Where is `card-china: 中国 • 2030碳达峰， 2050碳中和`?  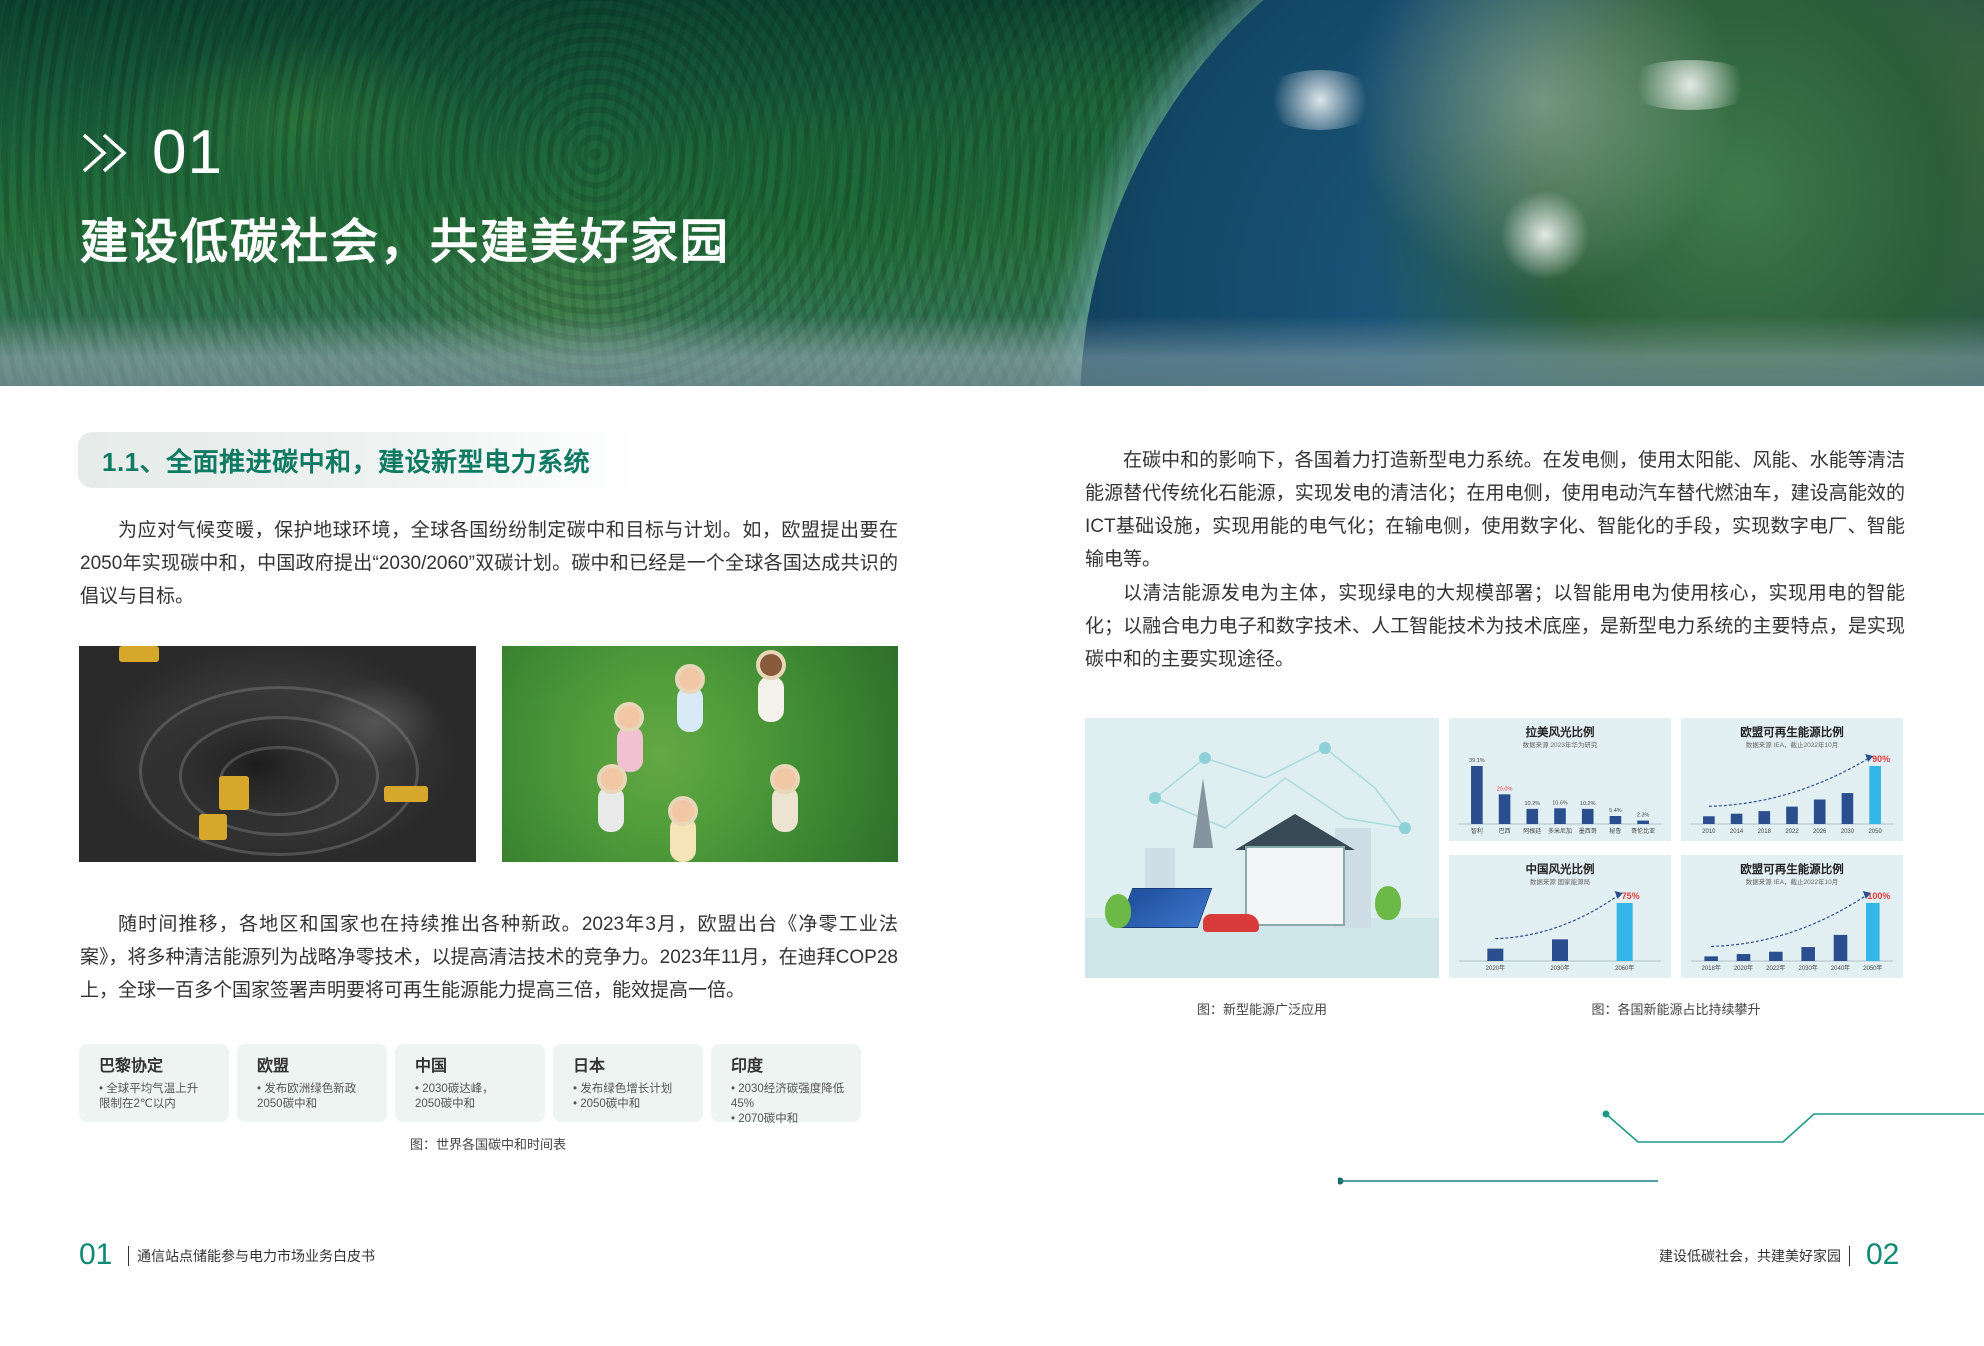
card-china: 中国 • 2030碳达峰， 2050碳中和 is located at coordinates (470, 1083).